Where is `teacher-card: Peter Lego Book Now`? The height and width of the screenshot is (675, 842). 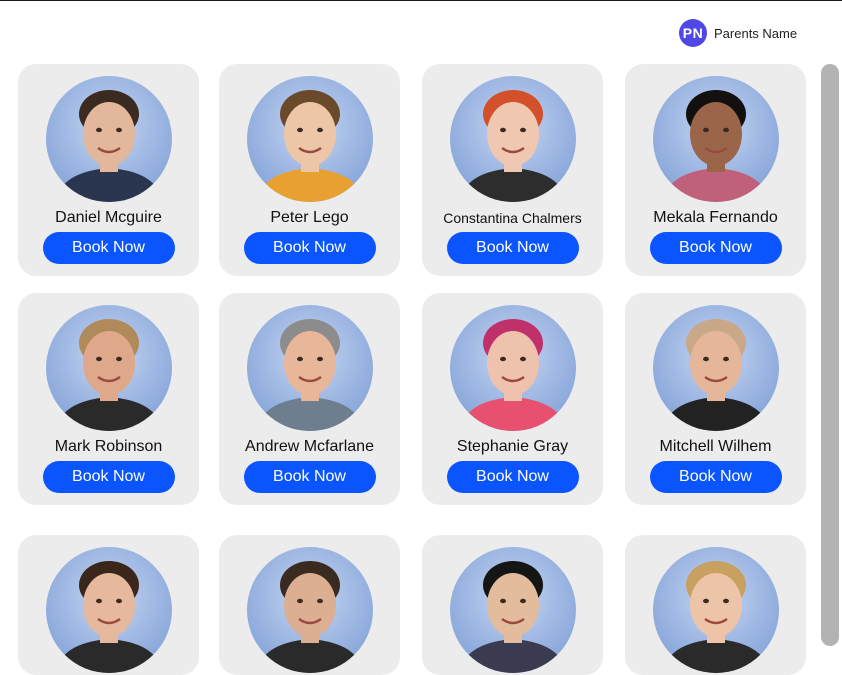 teacher-card: Peter Lego Book Now is located at coordinates (309, 170).